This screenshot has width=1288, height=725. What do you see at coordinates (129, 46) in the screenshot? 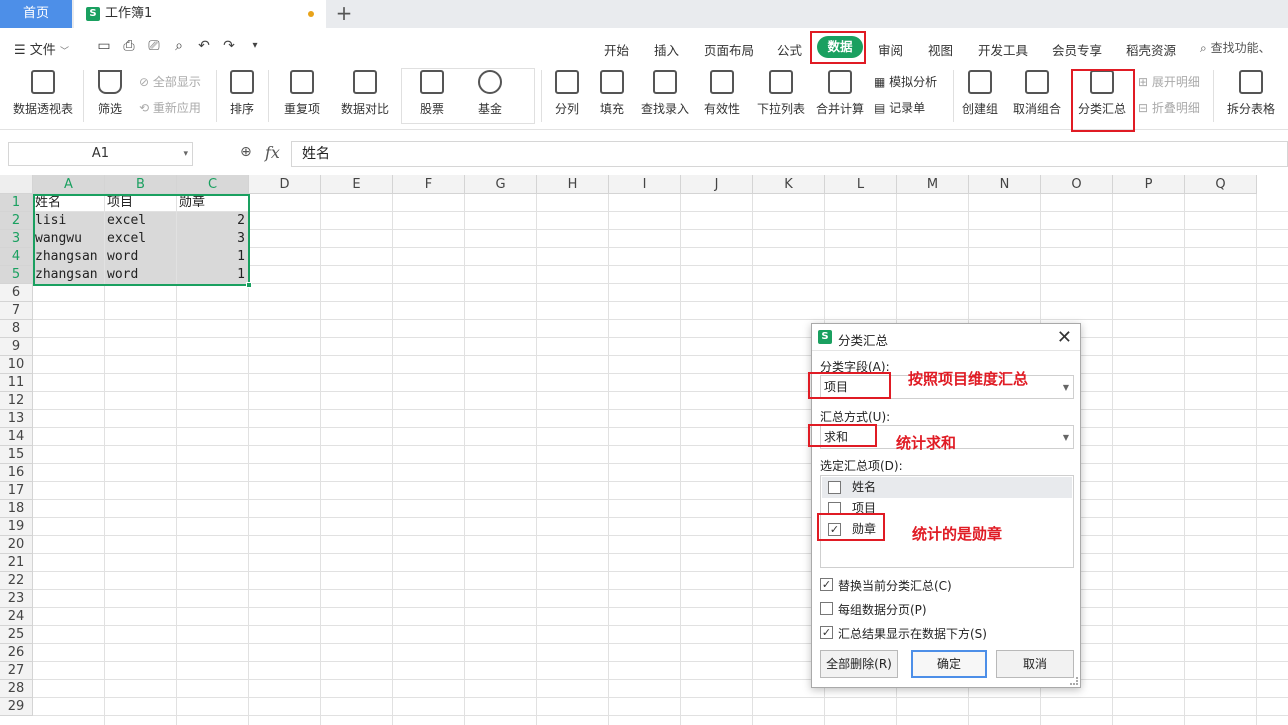
I see `export-icon: ⎙` at bounding box center [129, 46].